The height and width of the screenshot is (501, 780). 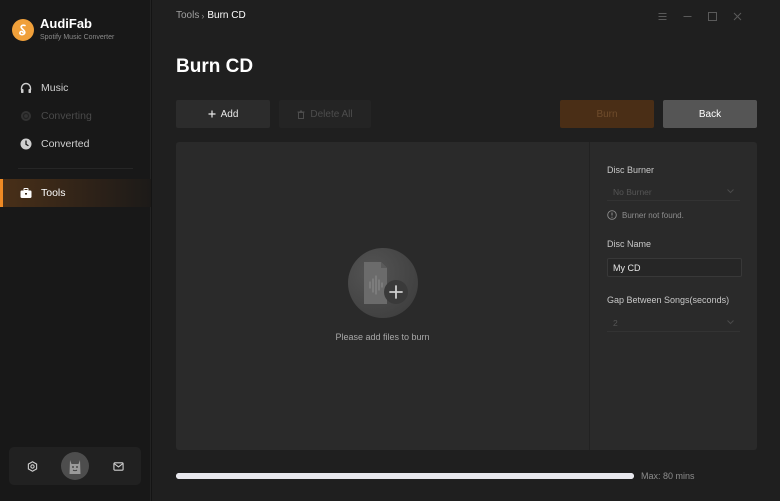 What do you see at coordinates (382, 283) in the screenshot?
I see `audio-file-add-icon` at bounding box center [382, 283].